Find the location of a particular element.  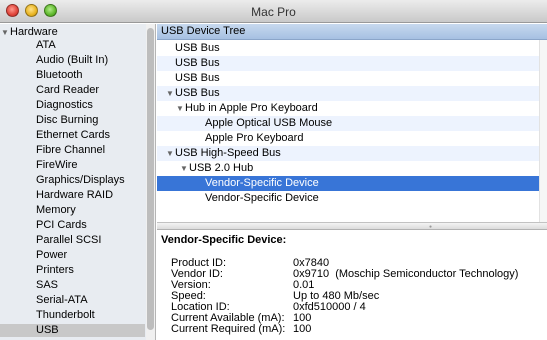

sidebar-item-sas: SAS is located at coordinates (72, 285).